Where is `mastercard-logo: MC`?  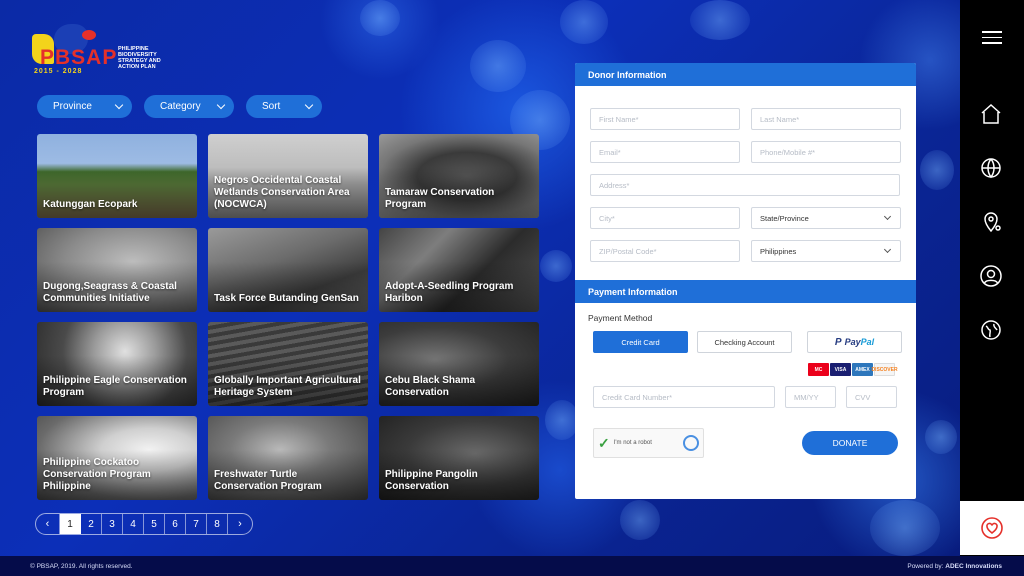 mastercard-logo: MC is located at coordinates (818, 369).